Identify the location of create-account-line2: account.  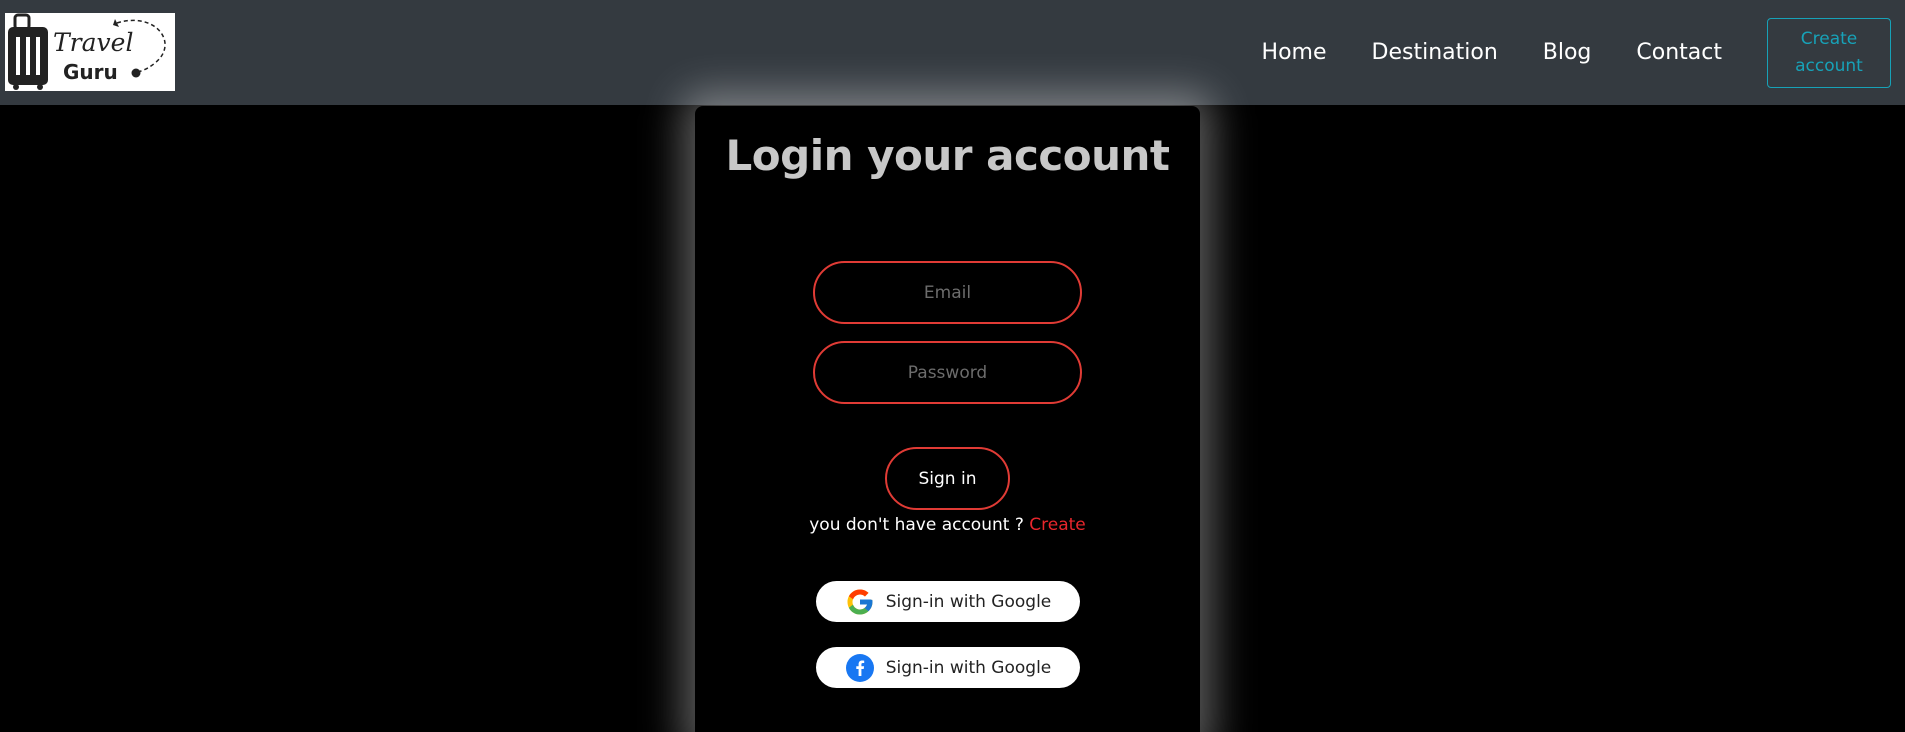
(1829, 65).